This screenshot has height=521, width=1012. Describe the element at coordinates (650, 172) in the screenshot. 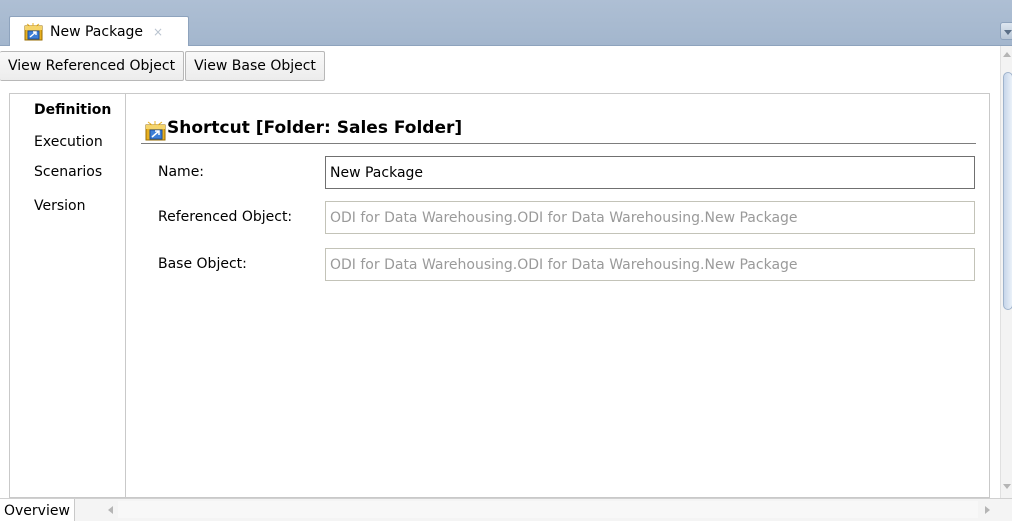

I see `name-field: New Package` at that location.